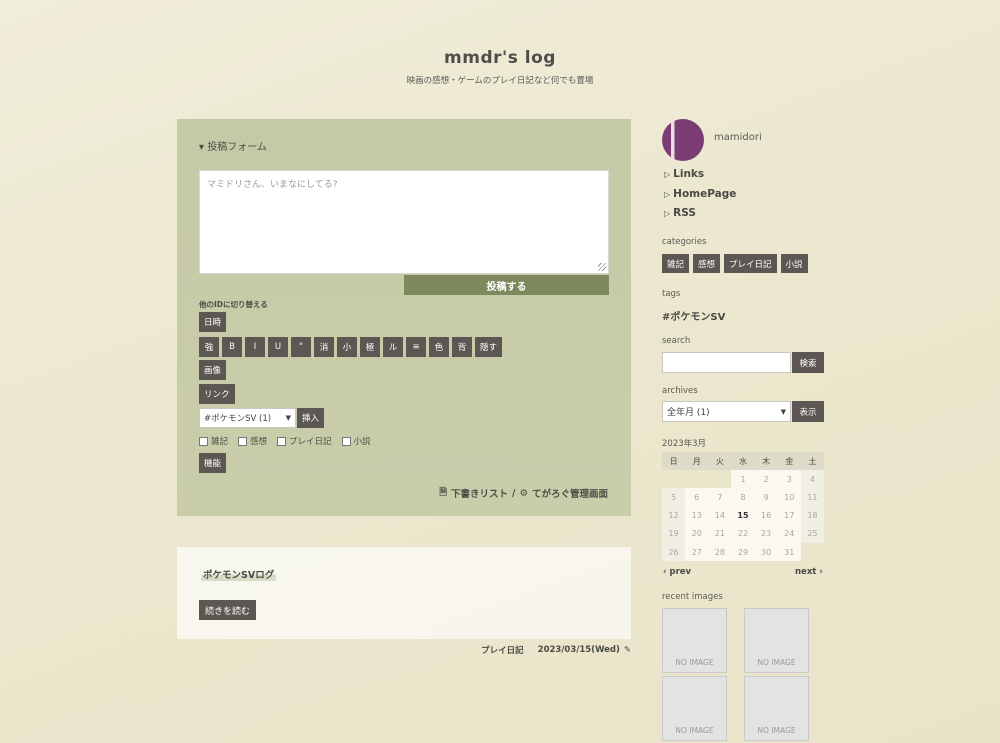  Describe the element at coordinates (789, 533) in the screenshot. I see `calendar-day: 24` at that location.